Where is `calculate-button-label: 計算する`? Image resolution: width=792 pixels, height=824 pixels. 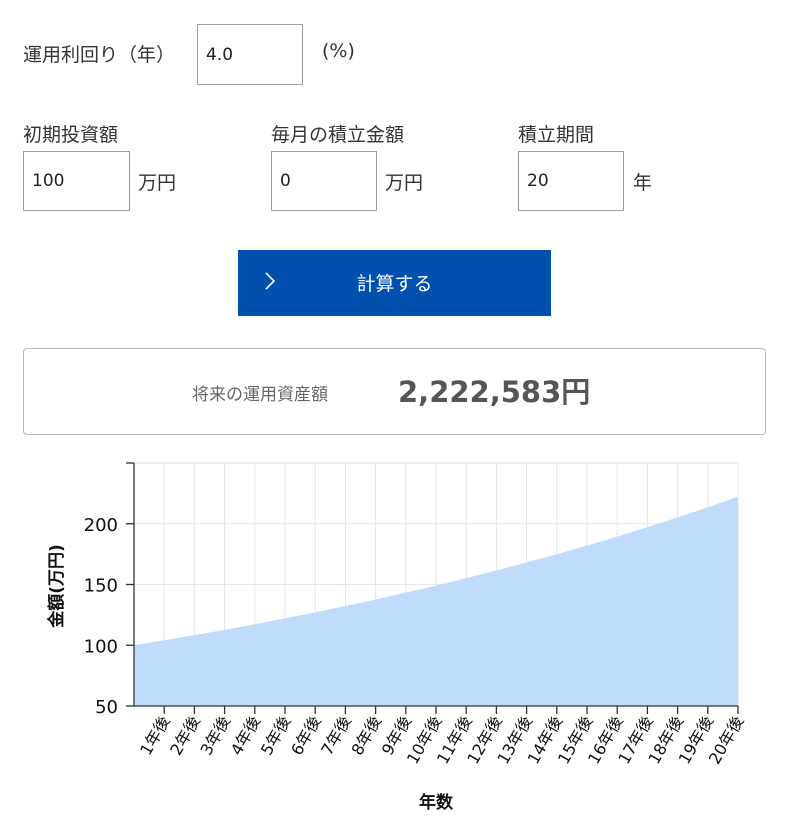
calculate-button-label: 計算する is located at coordinates (394, 284).